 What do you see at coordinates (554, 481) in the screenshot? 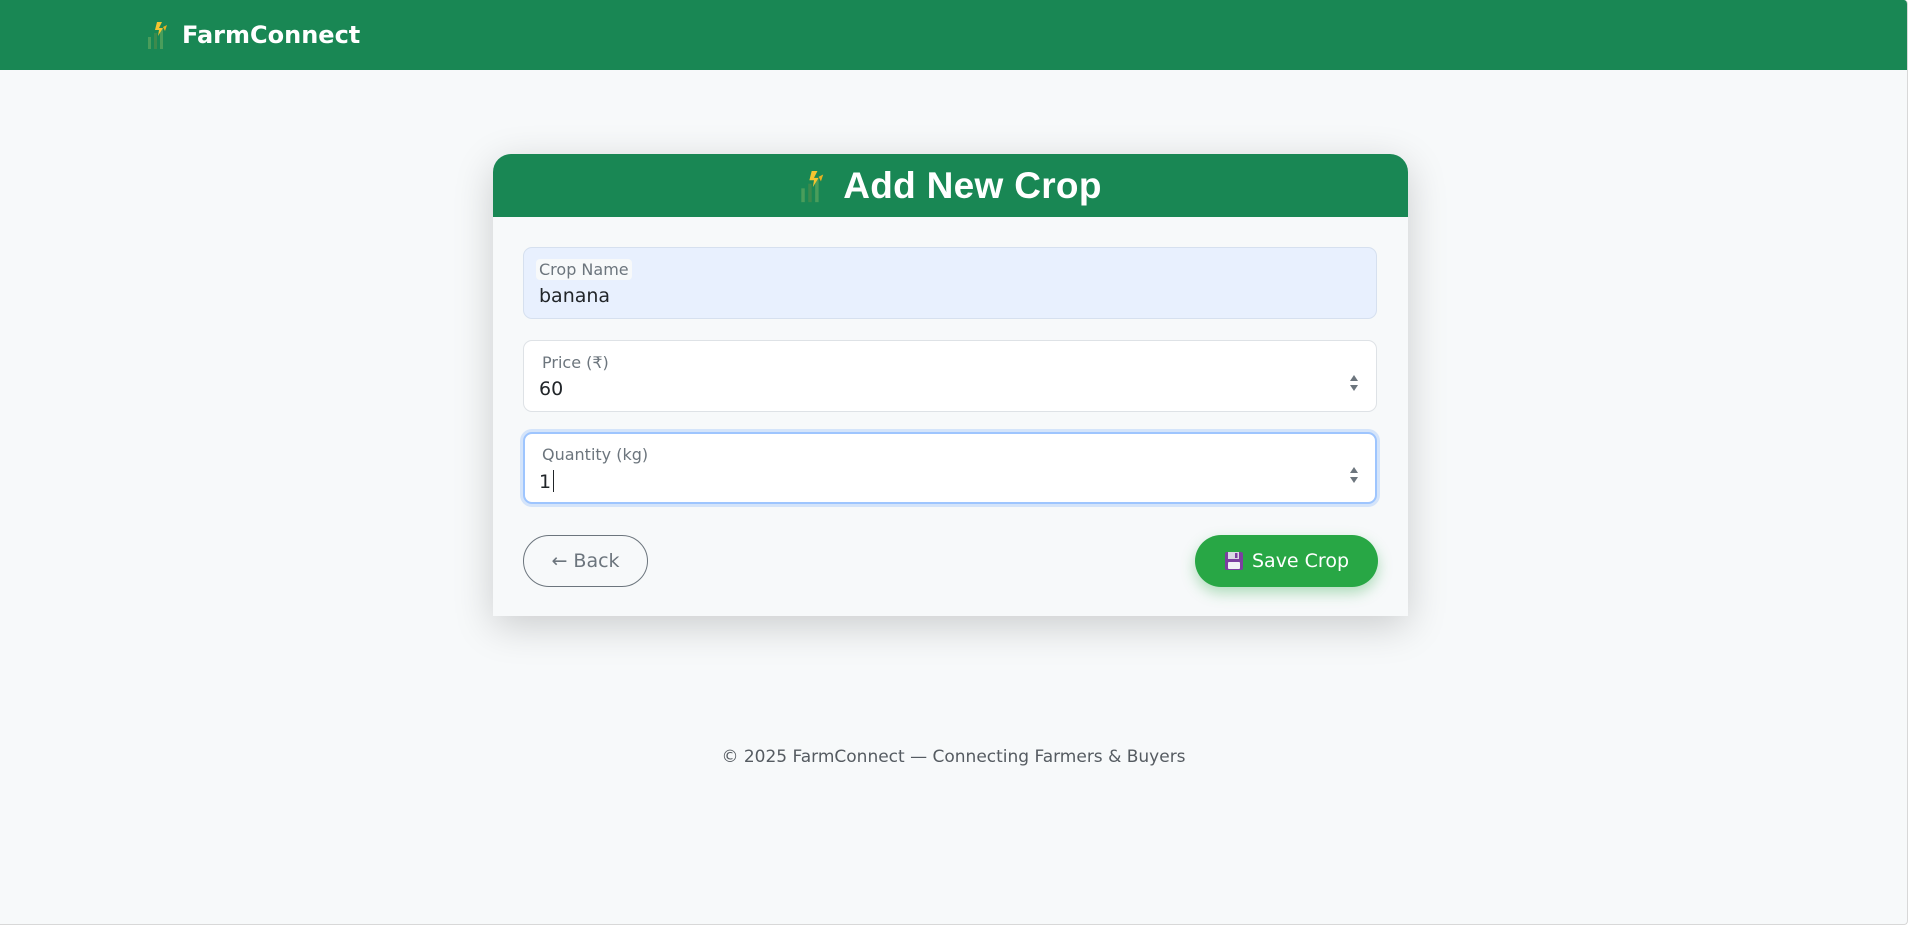
I see `text-cursor` at bounding box center [554, 481].